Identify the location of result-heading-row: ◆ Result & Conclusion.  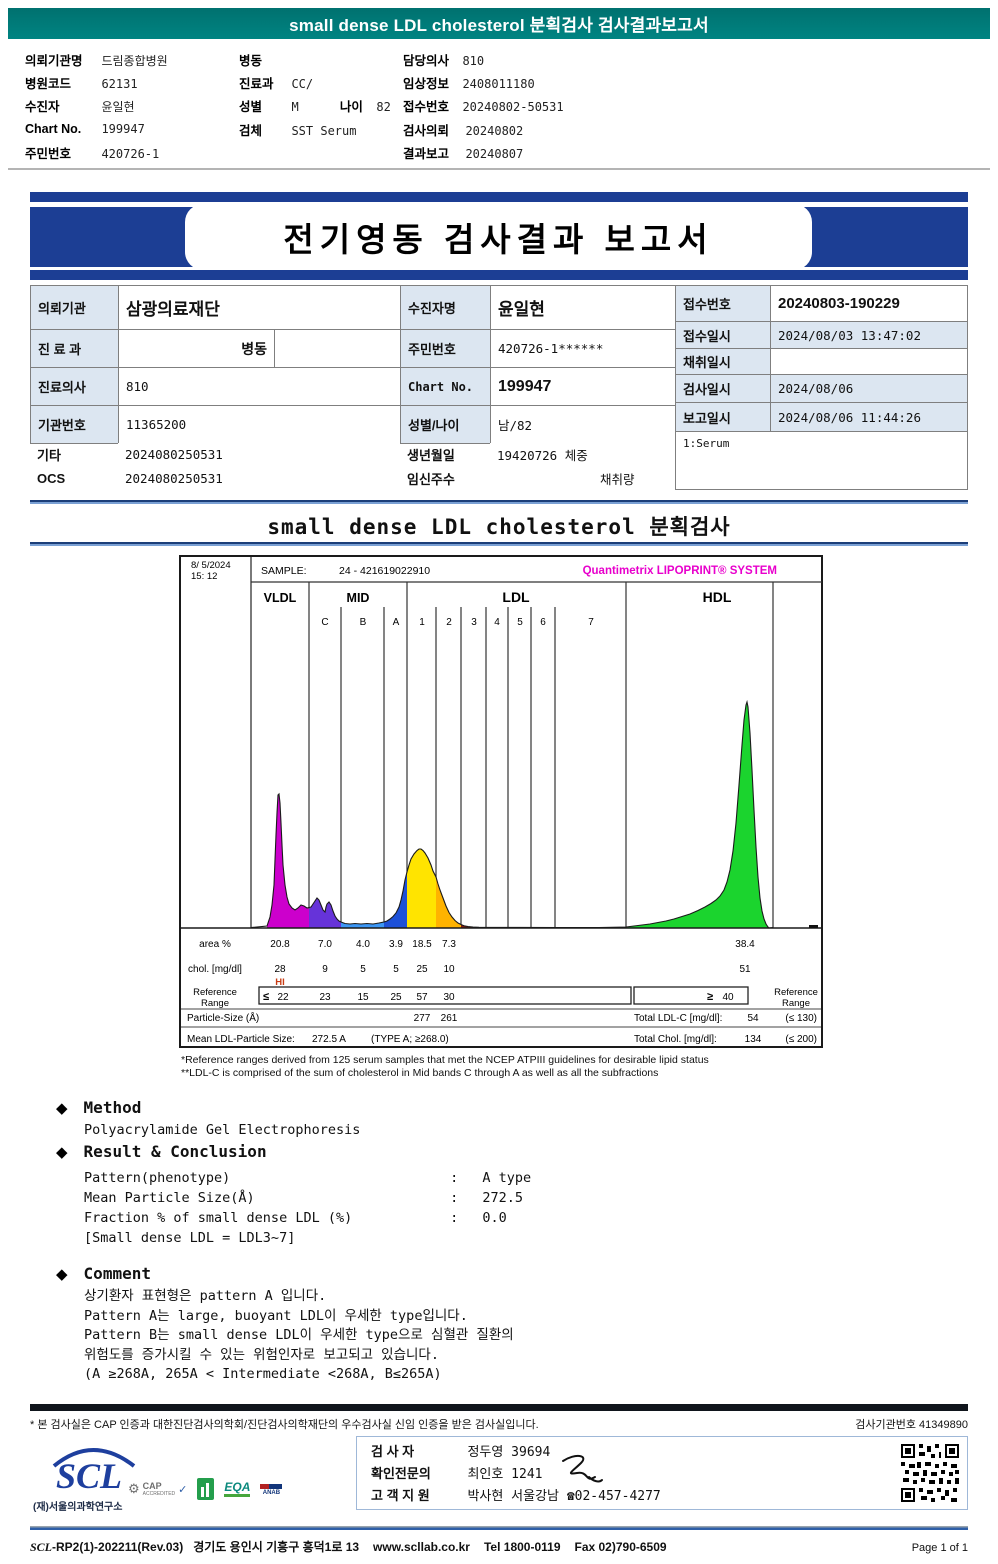
(161, 1151).